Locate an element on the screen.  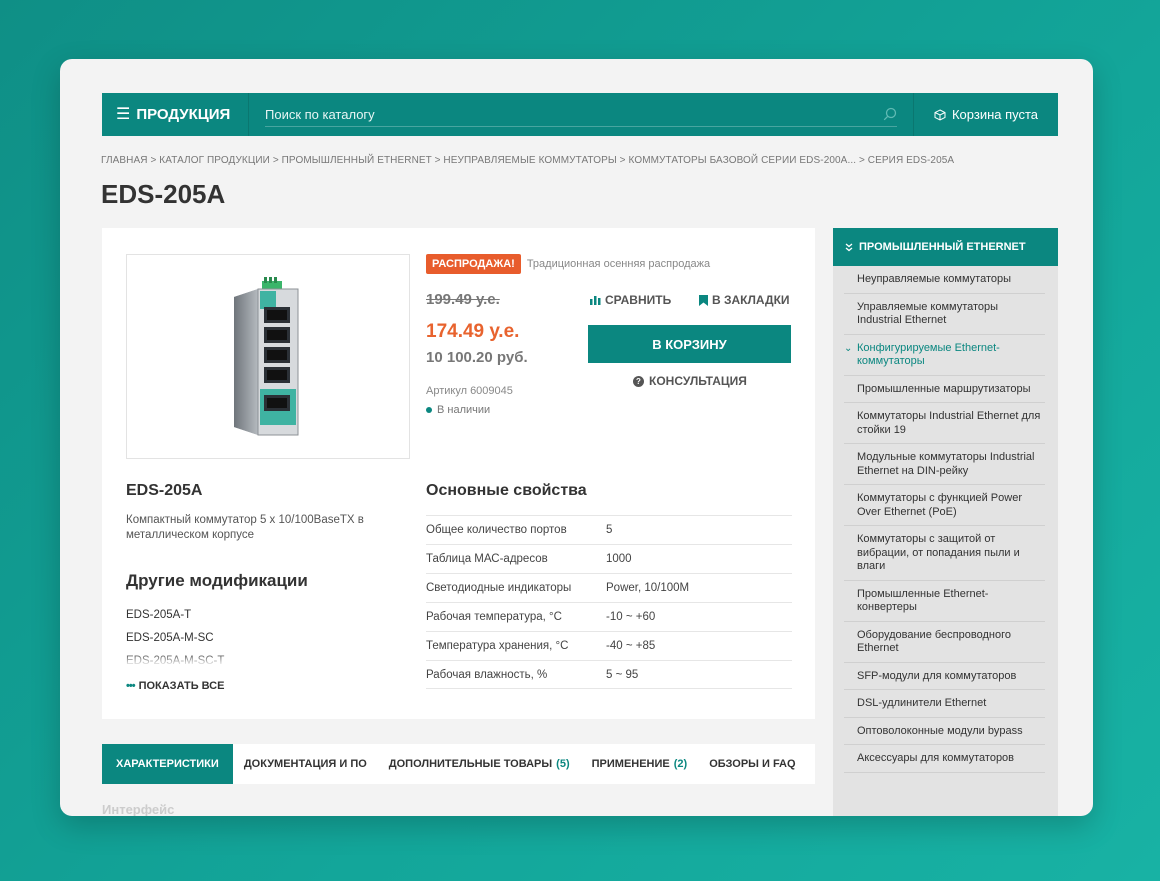
products-menu-button: ☰ ПРОДУКЦИЯ is located at coordinates (175, 114).